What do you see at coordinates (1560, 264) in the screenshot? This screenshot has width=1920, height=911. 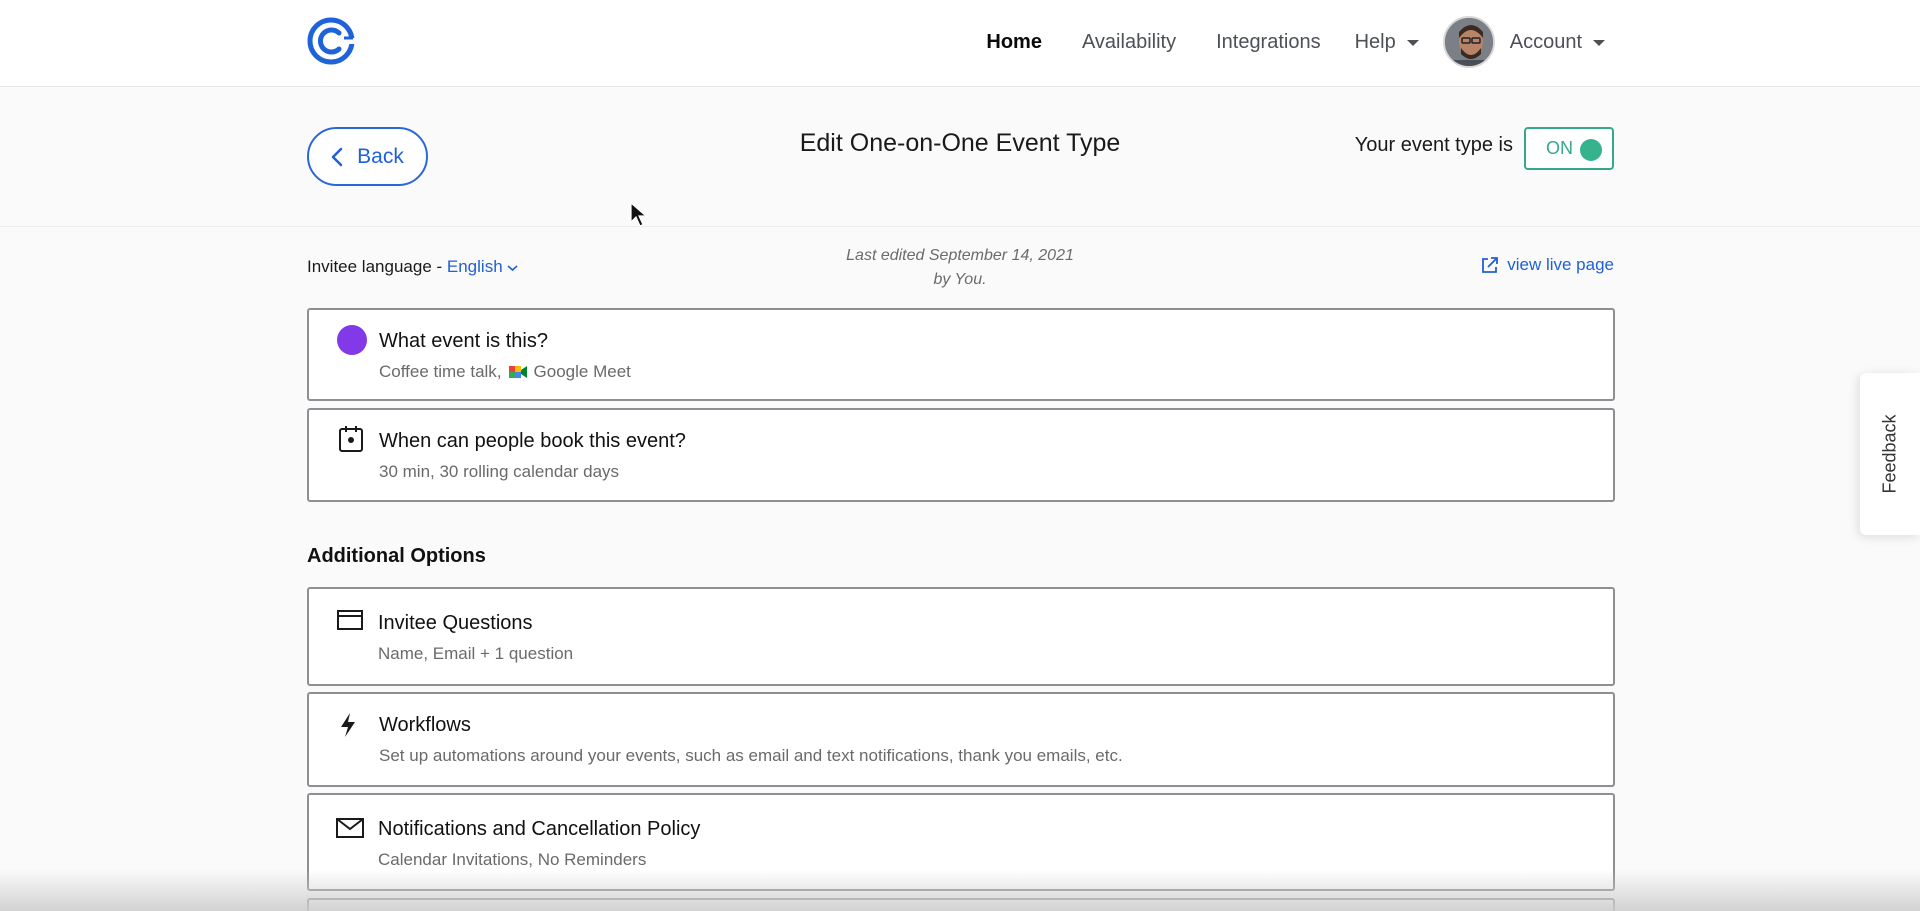 I see `view-live-page-label: view live page` at bounding box center [1560, 264].